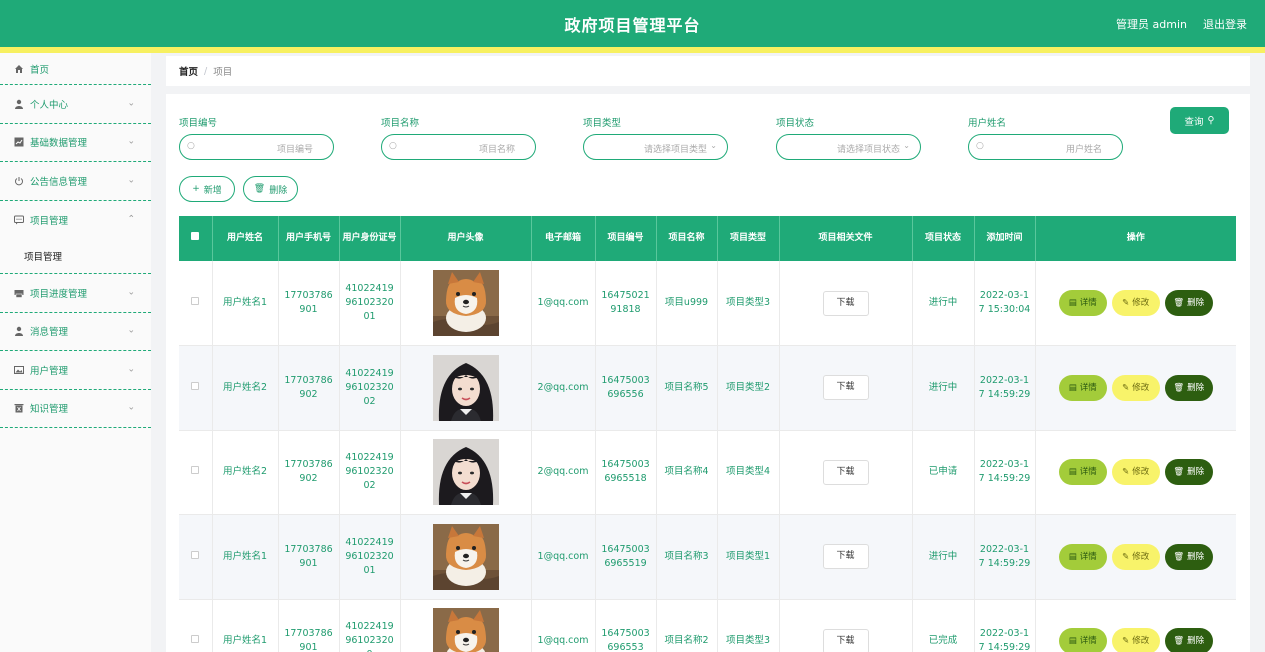  I want to click on cell-phone: 17703786902, so click(309, 388).